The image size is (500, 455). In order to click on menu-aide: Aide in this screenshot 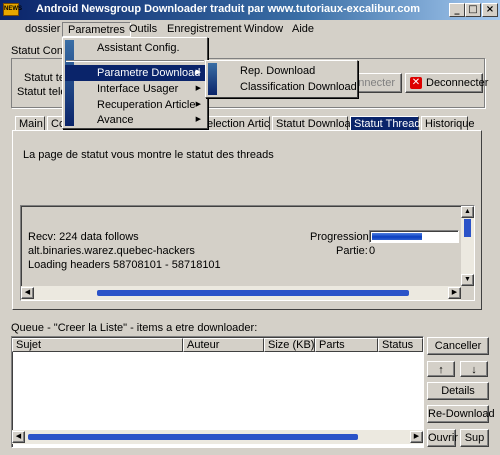, I will do `click(303, 29)`.